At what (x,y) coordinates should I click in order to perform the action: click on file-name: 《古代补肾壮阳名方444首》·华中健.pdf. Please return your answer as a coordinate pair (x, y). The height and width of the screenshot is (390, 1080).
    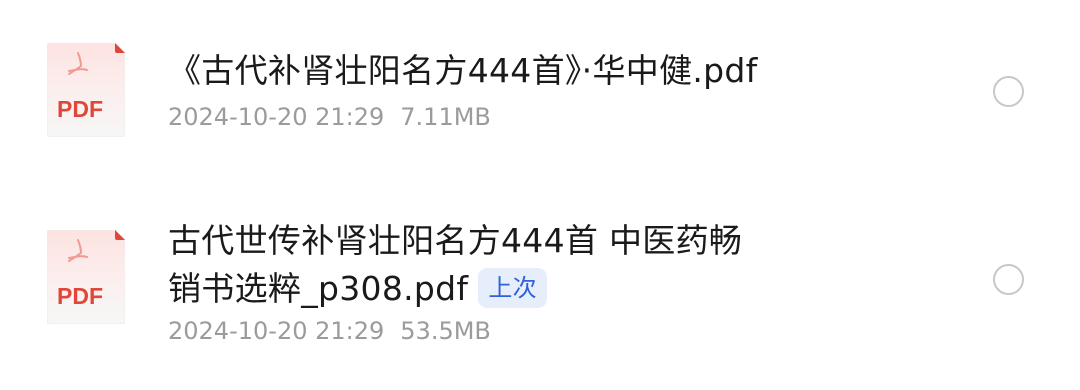
    Looking at the image, I should click on (463, 70).